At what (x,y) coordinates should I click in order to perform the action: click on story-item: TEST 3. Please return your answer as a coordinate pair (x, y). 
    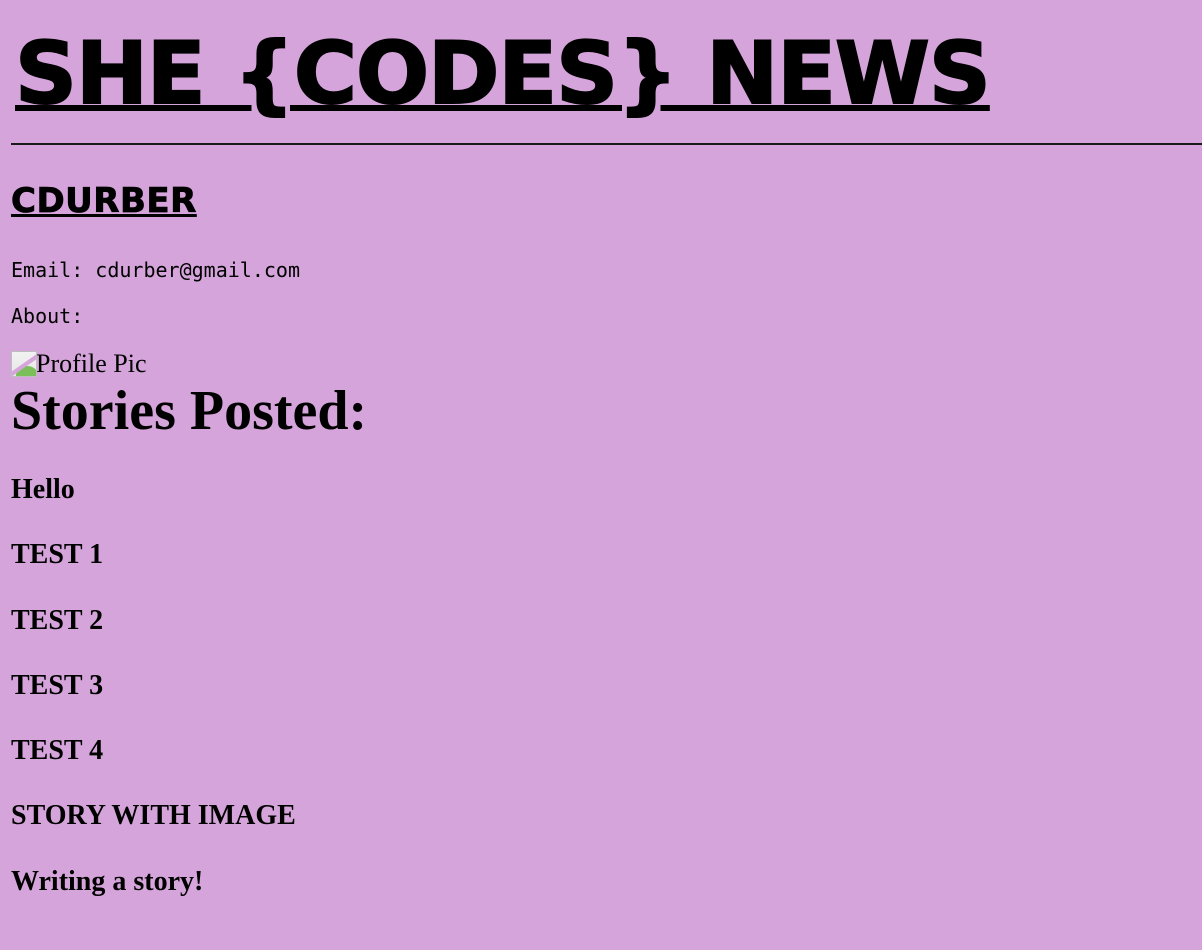
    Looking at the image, I should click on (153, 700).